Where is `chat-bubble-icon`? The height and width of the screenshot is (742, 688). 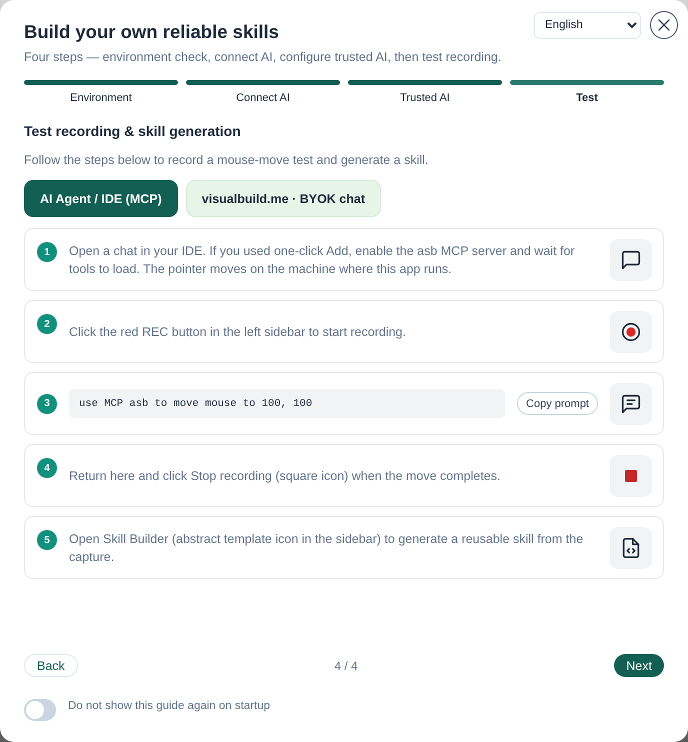 chat-bubble-icon is located at coordinates (631, 259).